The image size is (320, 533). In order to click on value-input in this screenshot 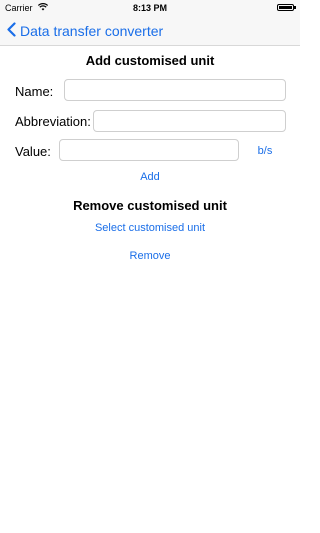, I will do `click(149, 150)`.